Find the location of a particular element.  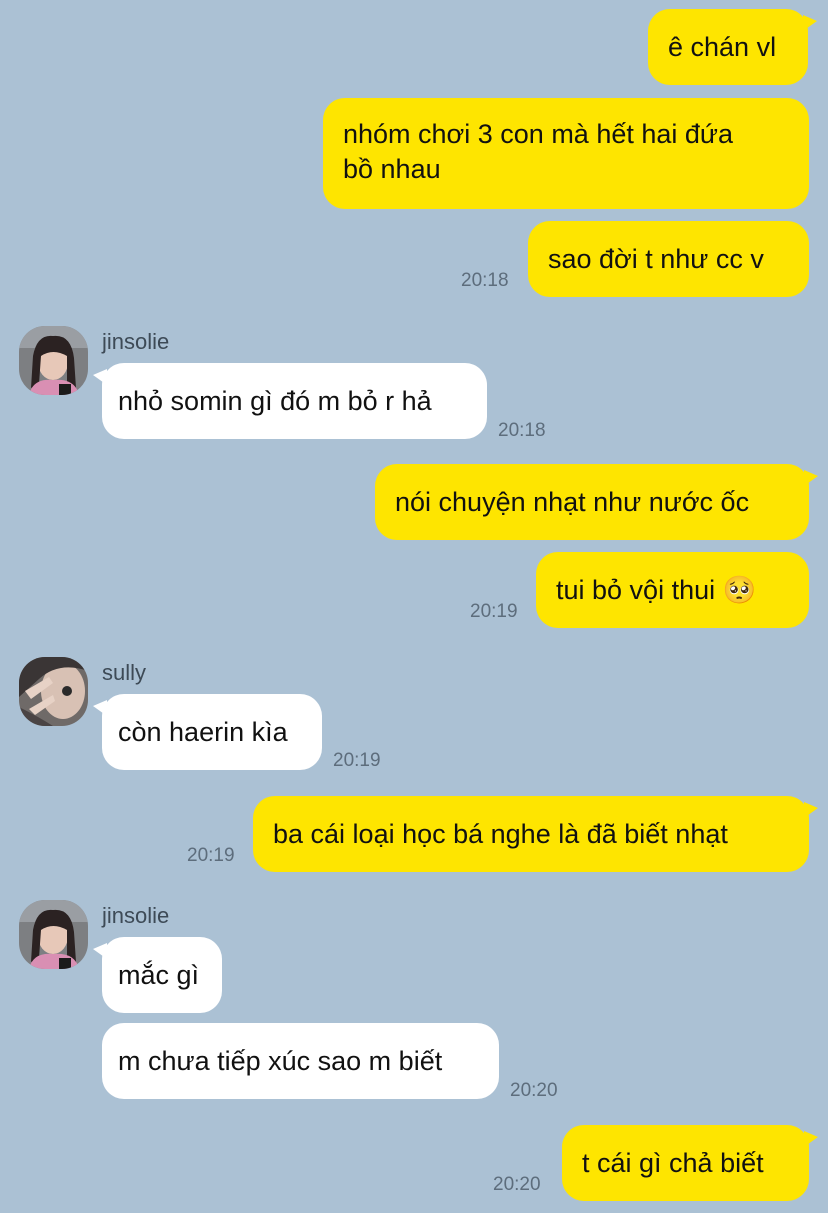

message-bubble-outgoing: nhóm chơi 3 con mà hết hai đứa bồ nhau is located at coordinates (566, 153).